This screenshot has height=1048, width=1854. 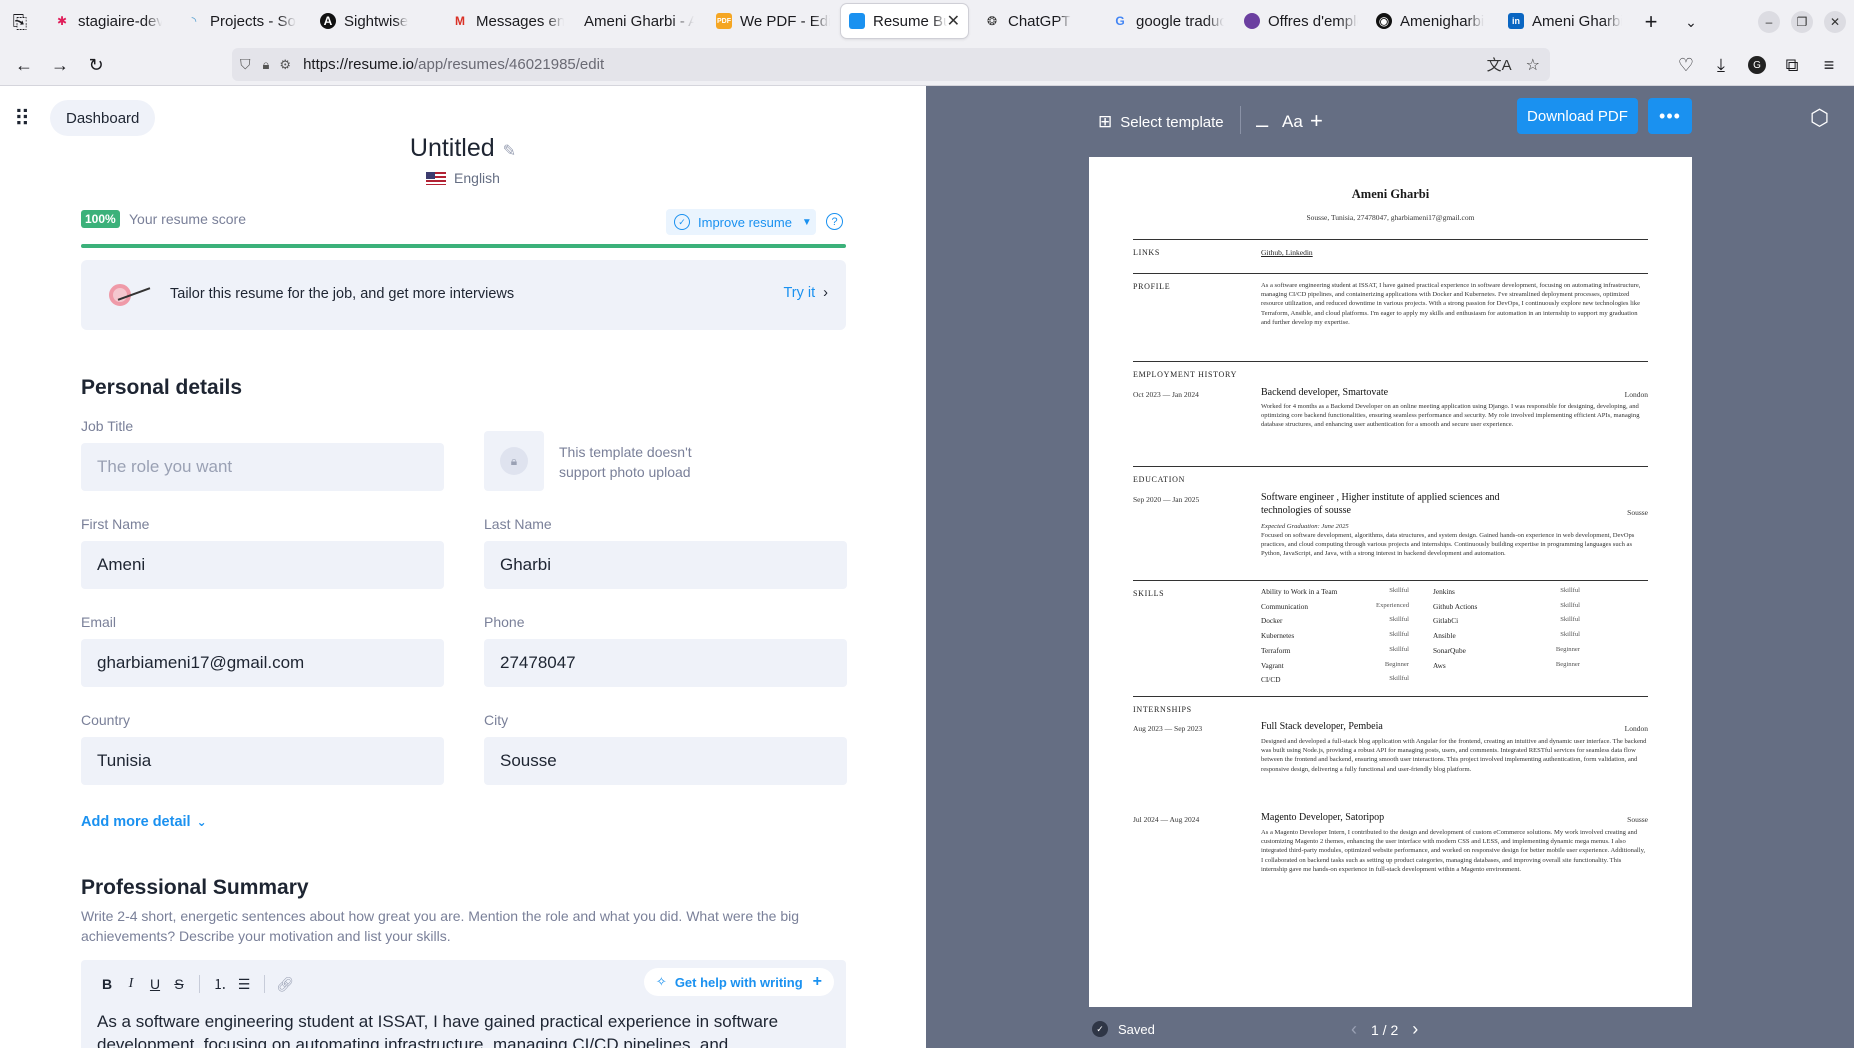 I want to click on add-more-detail-button: Add more detail ⌄, so click(x=144, y=822).